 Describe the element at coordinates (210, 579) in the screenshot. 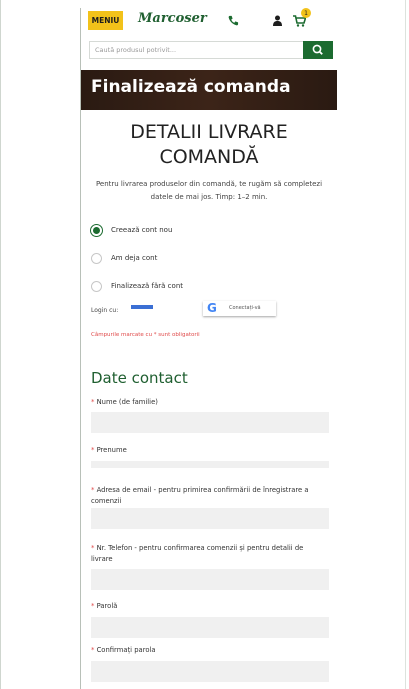

I see `phone-input` at that location.